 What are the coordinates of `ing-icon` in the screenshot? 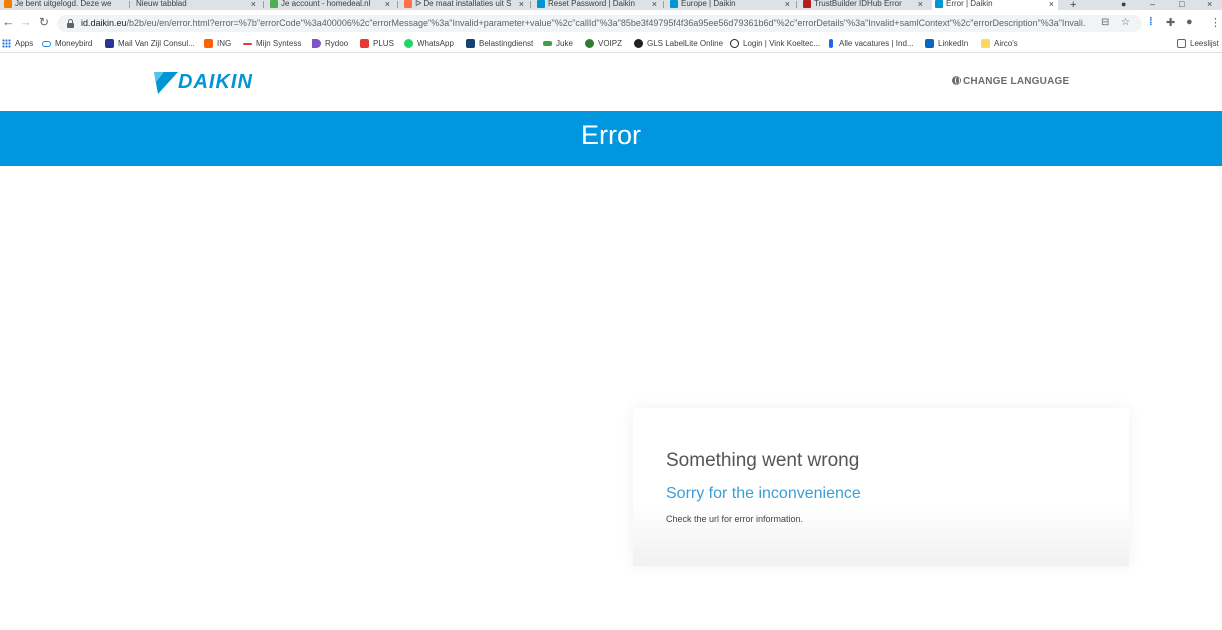 It's located at (208, 43).